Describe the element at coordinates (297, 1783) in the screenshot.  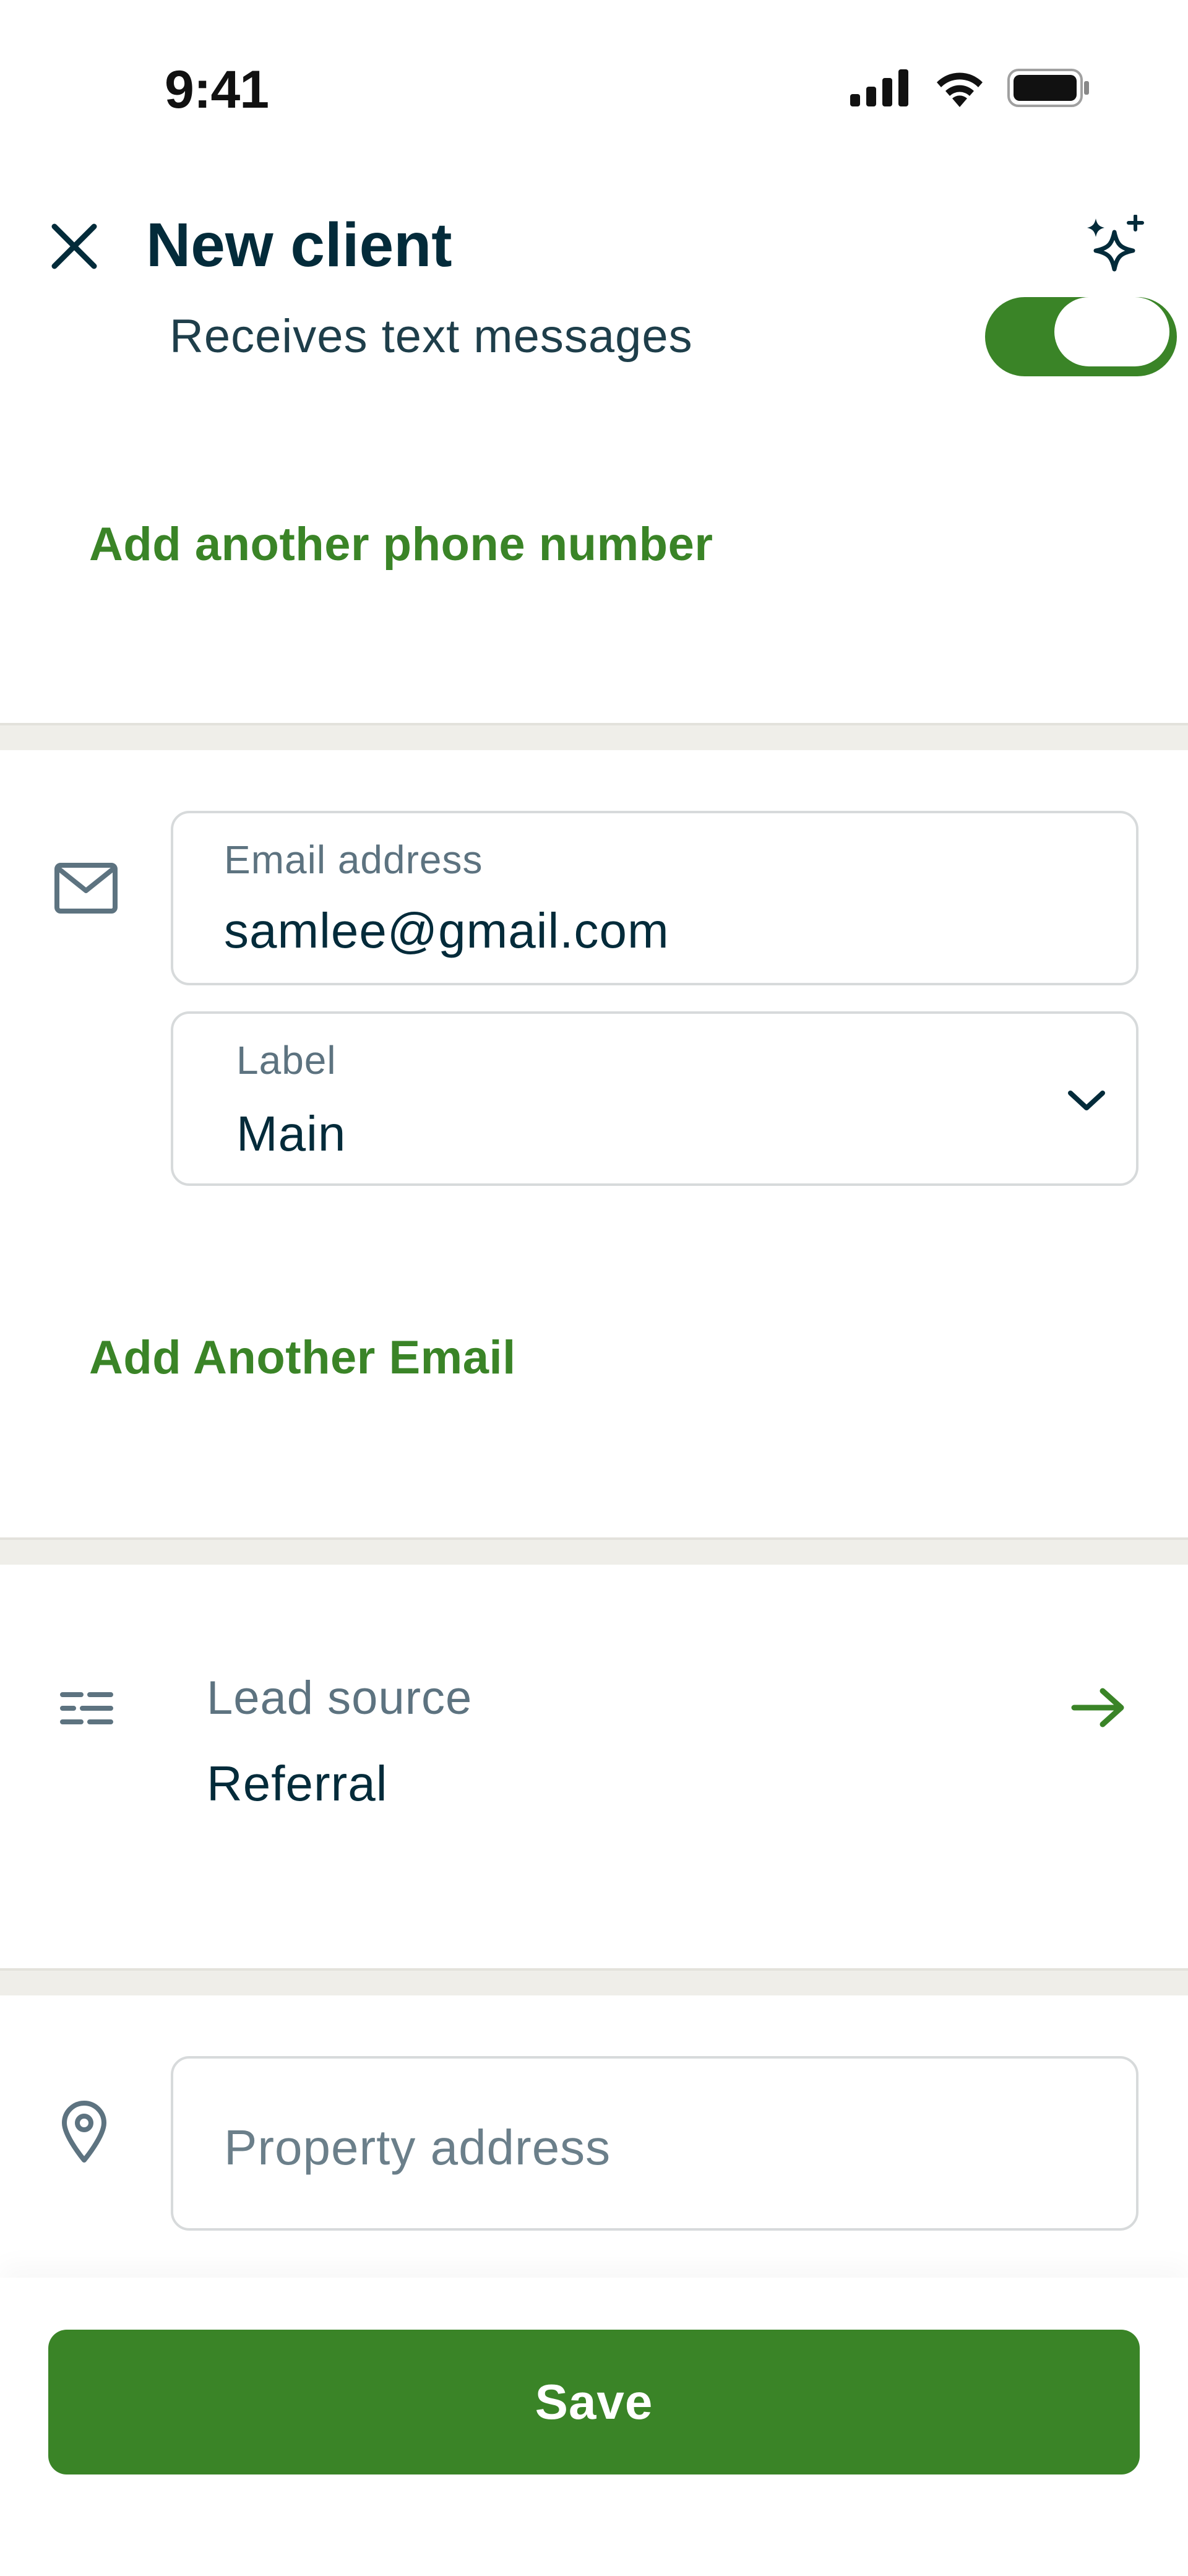
I see `lead-source-value: Referral` at that location.